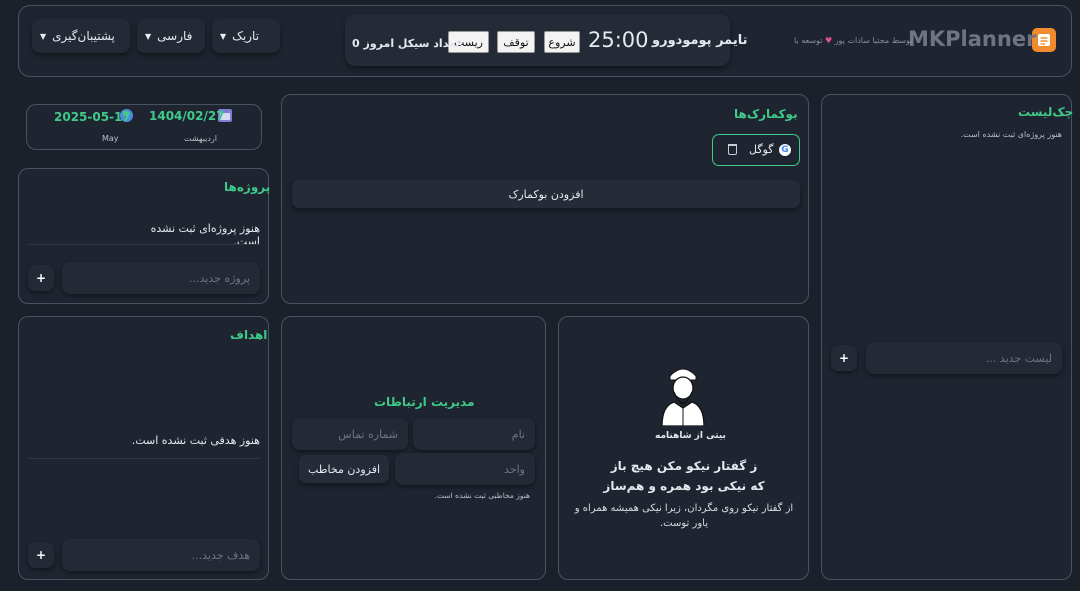  I want to click on theme-select-value: تاریک, so click(246, 36).